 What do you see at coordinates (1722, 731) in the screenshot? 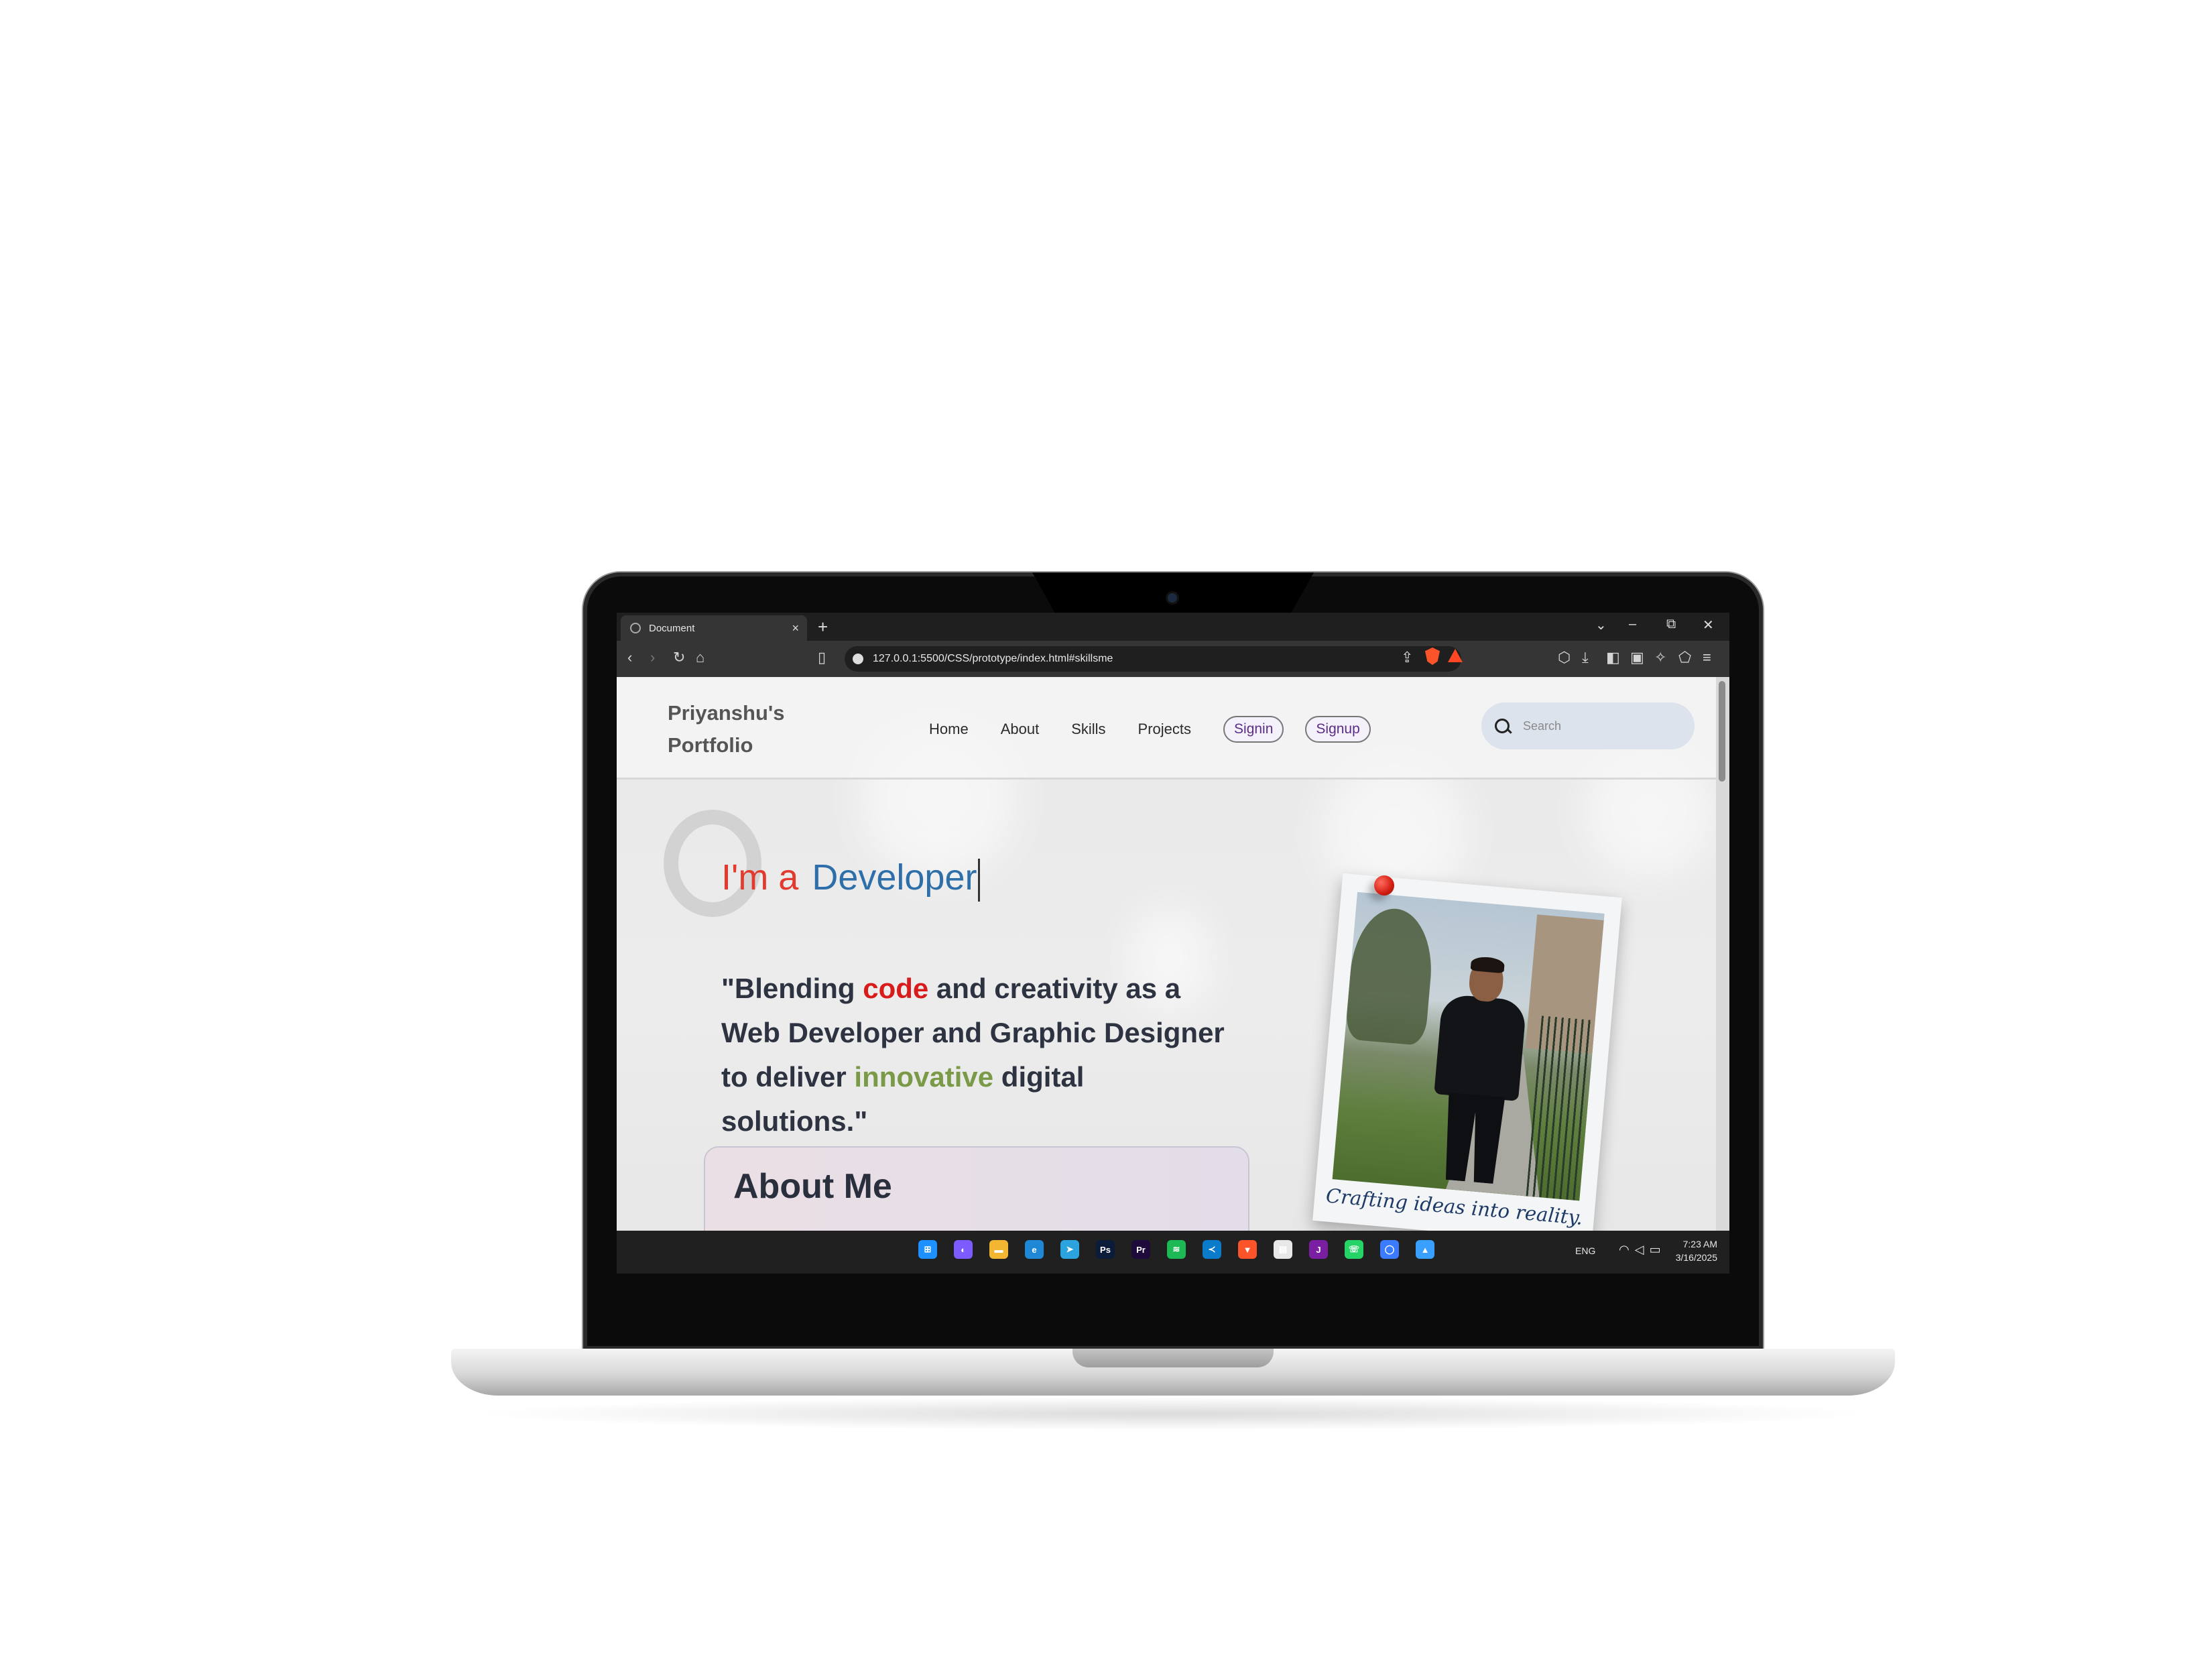
I see `scrollbar-thumb` at bounding box center [1722, 731].